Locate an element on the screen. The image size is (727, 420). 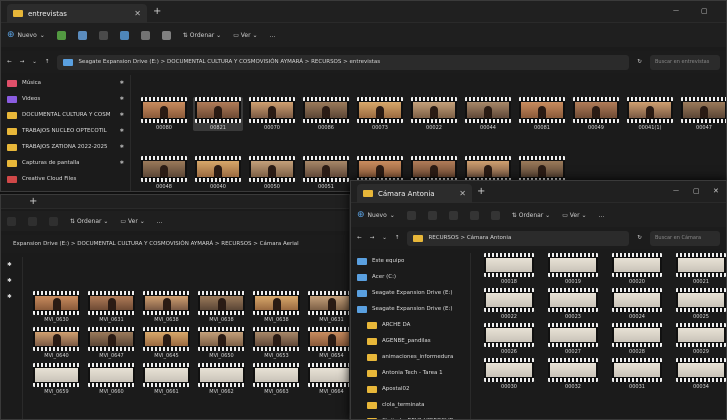
nav-item: DOCUMENTAL CULTURA Y COSM ✱ is located at coordinates (65, 115).